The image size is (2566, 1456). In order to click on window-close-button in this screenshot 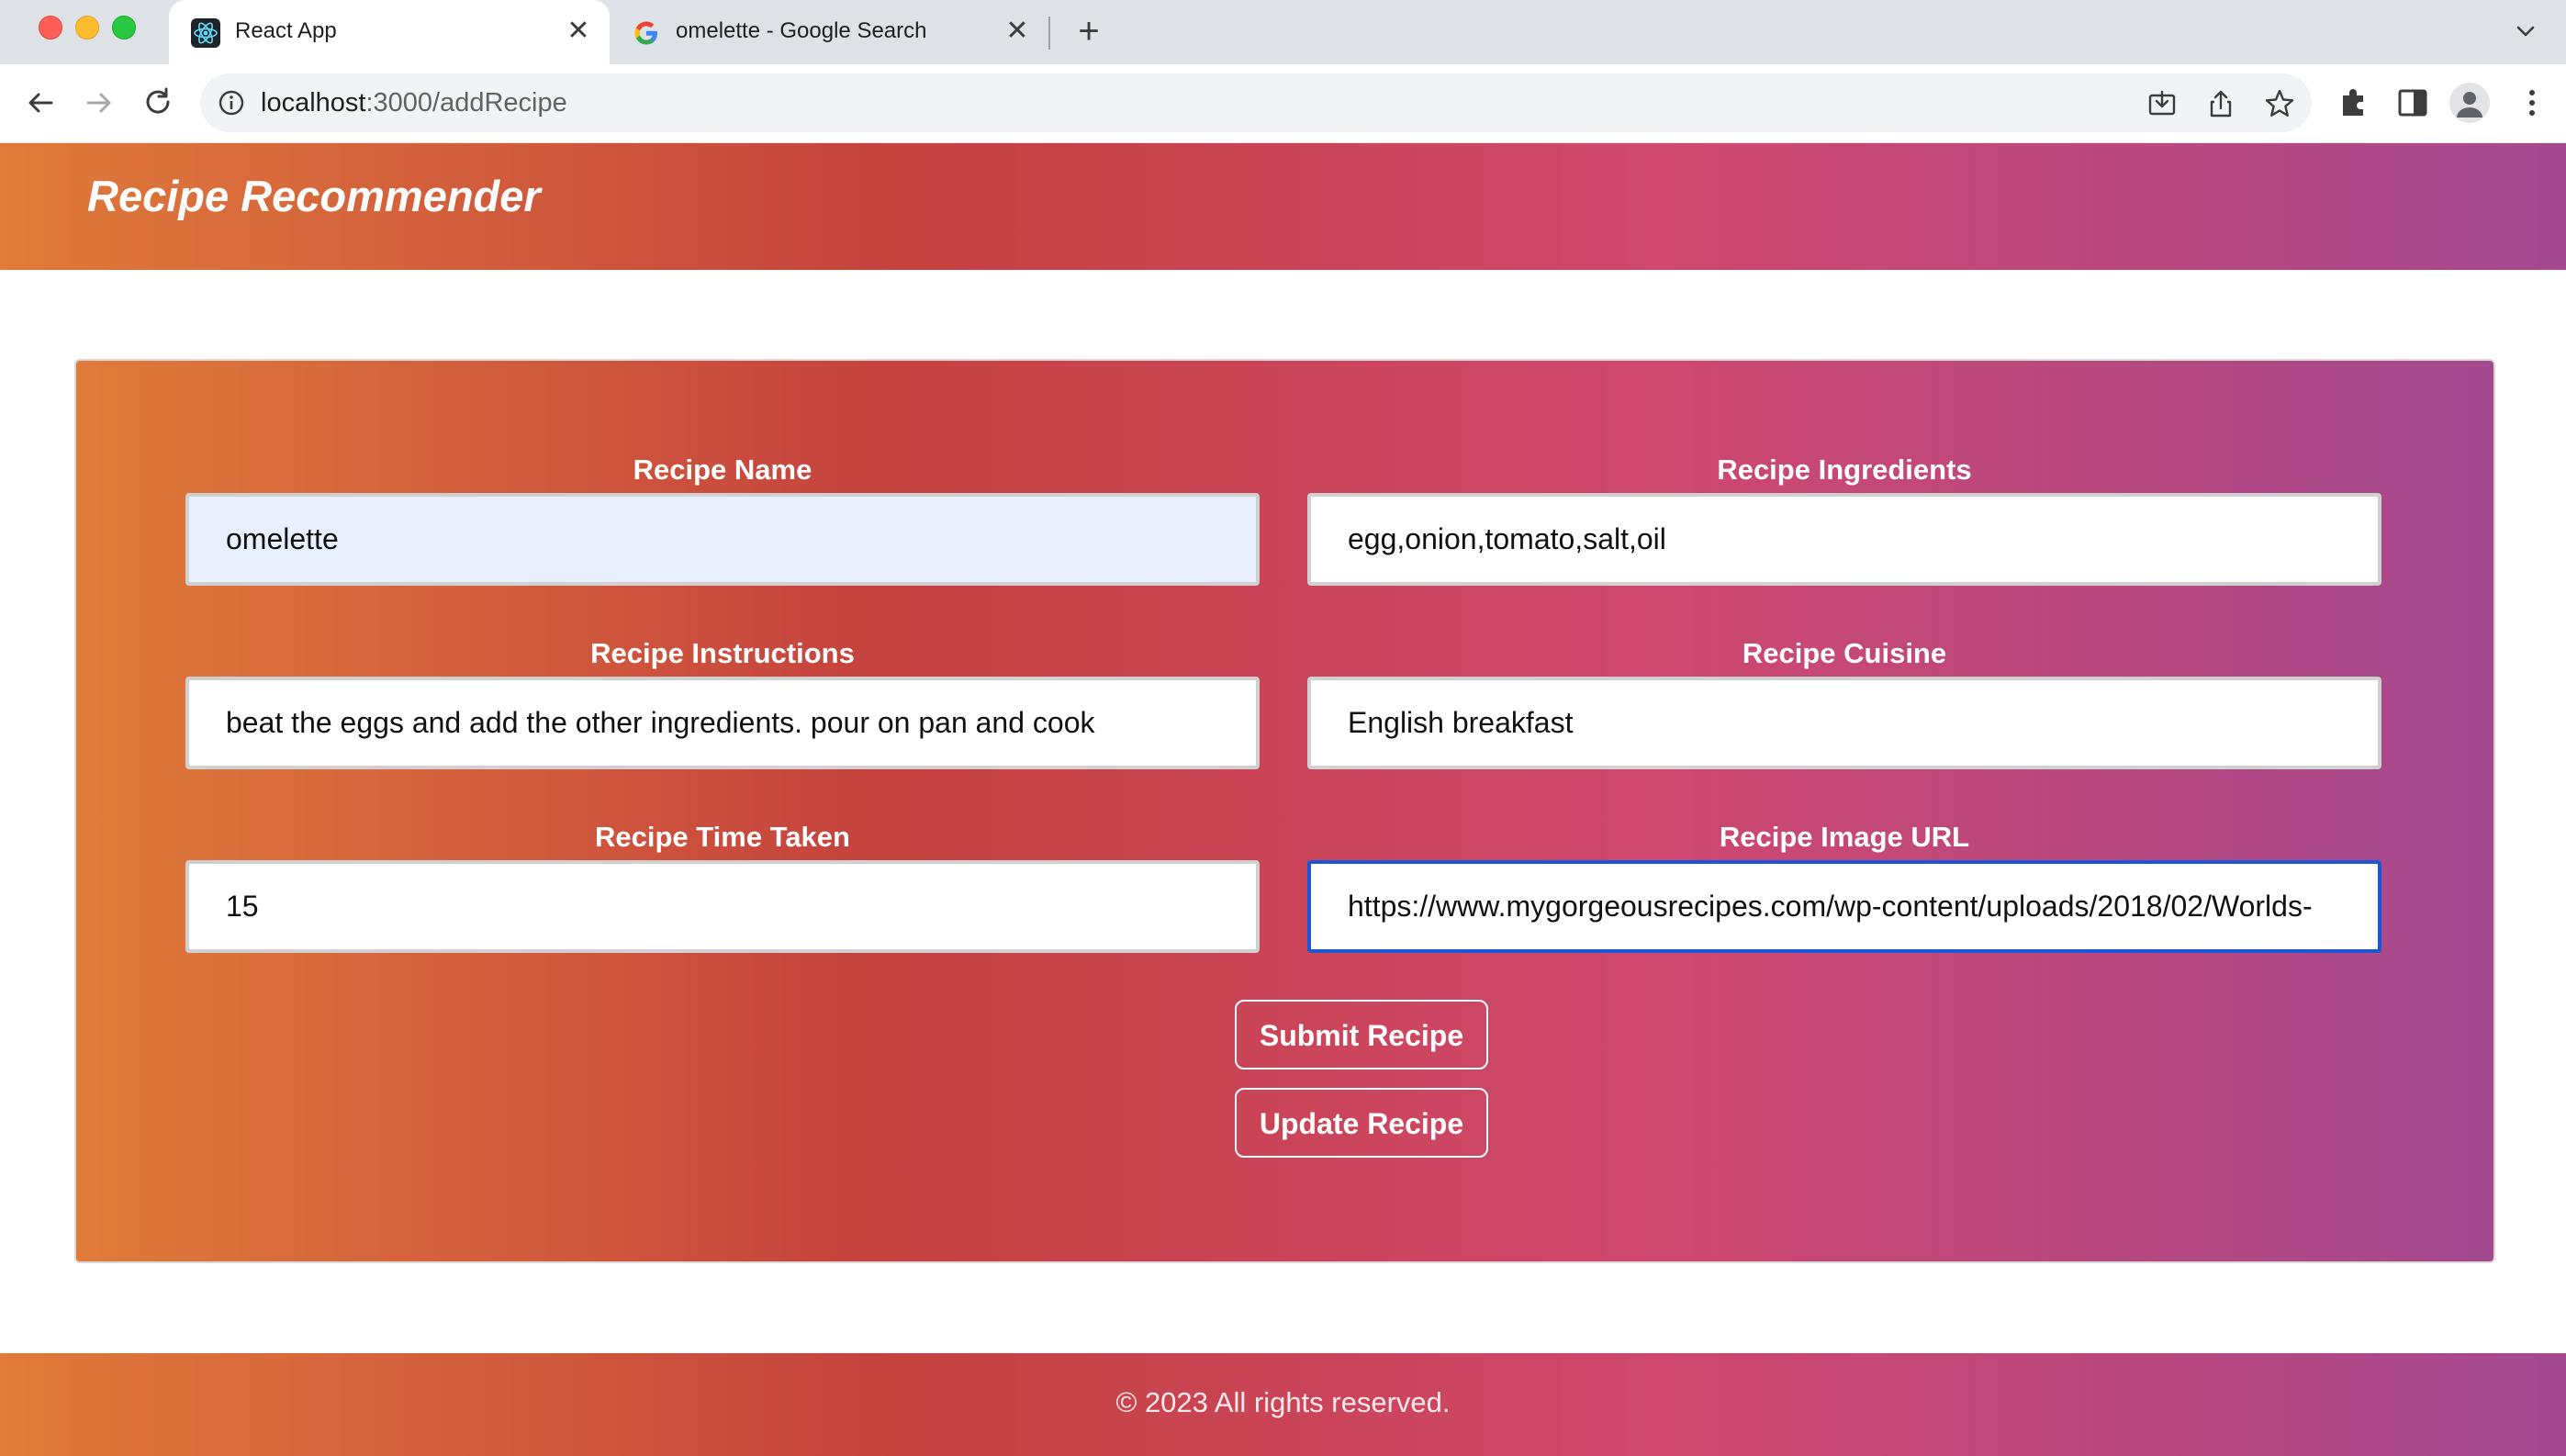, I will do `click(51, 27)`.